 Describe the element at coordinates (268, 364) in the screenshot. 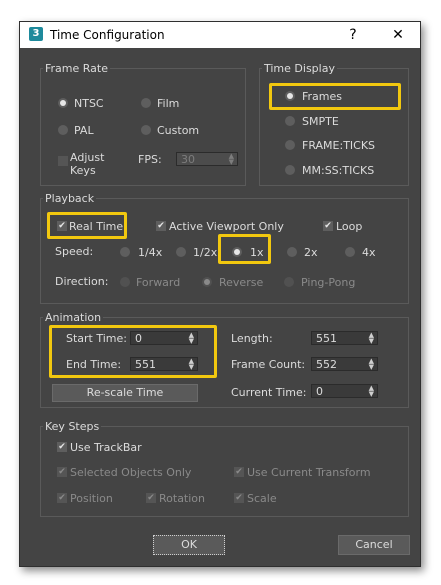

I see `frame-count-label: Frame Count:` at that location.